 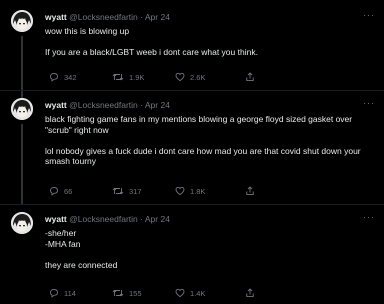 I want to click on tweet-line: -MHA fan, so click(x=63, y=243).